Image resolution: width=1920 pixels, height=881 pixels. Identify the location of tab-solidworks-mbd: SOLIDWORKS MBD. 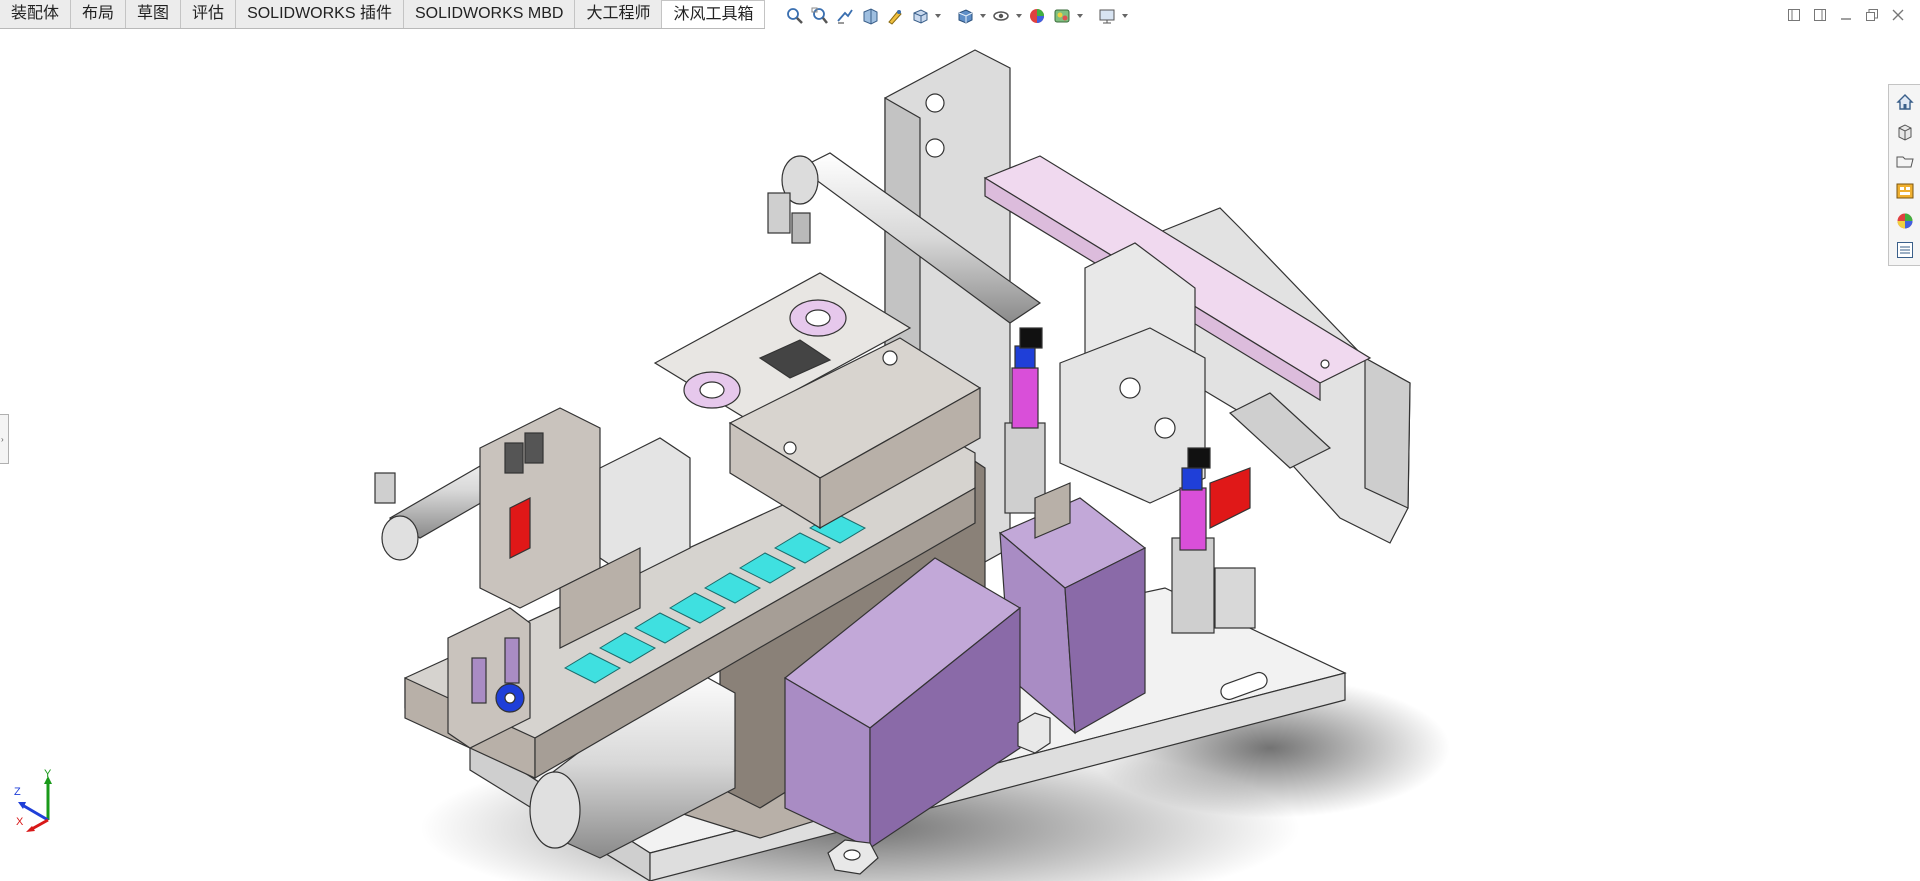
(489, 14).